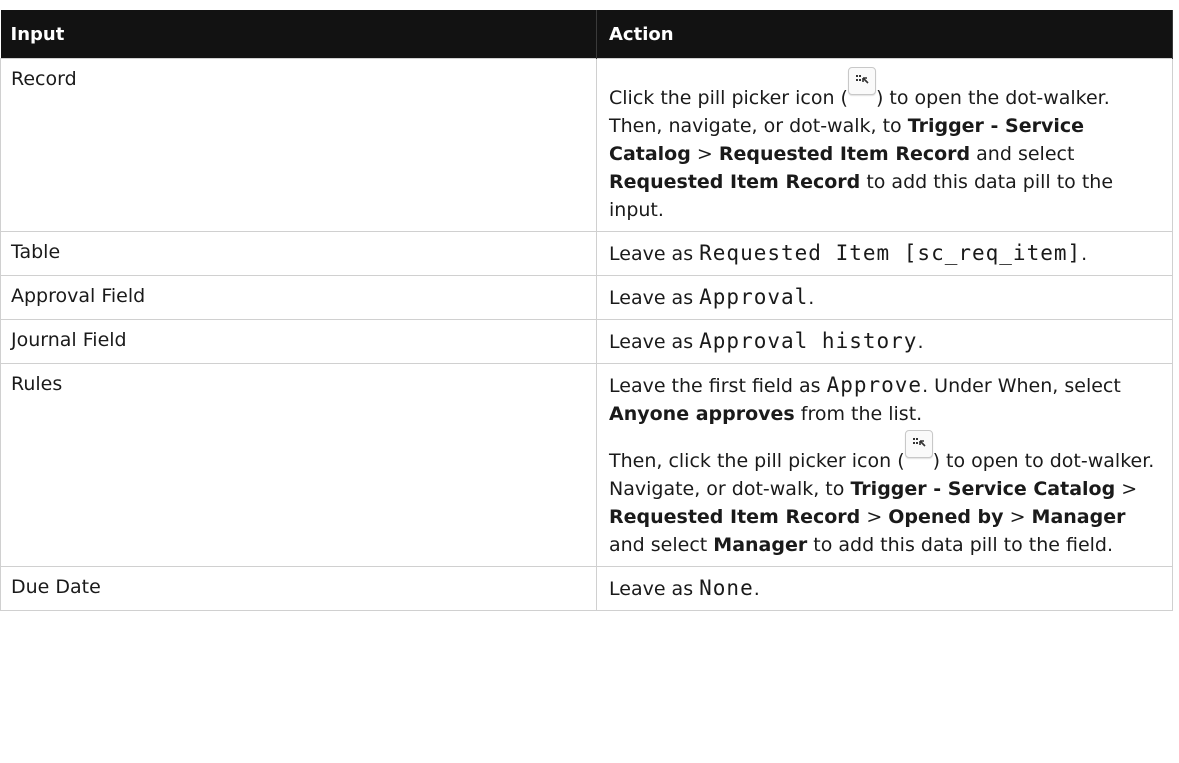 The height and width of the screenshot is (763, 1179). I want to click on input-cell: Due Date, so click(298, 588).